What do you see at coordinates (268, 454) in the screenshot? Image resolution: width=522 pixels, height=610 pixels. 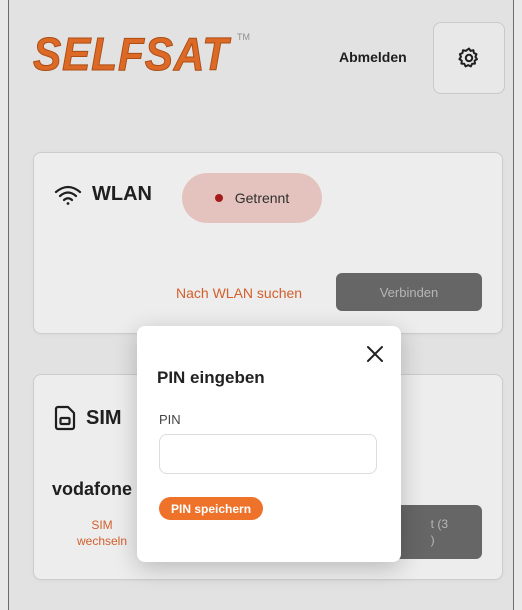 I see `pin-input` at bounding box center [268, 454].